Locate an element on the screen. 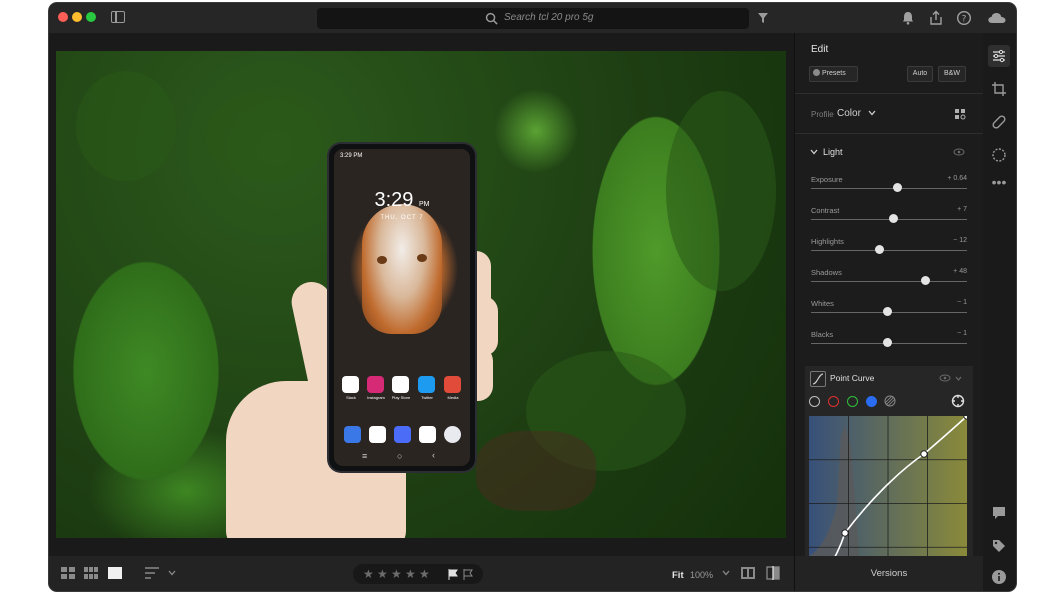  sidebar-toggle-icon is located at coordinates (118, 17).